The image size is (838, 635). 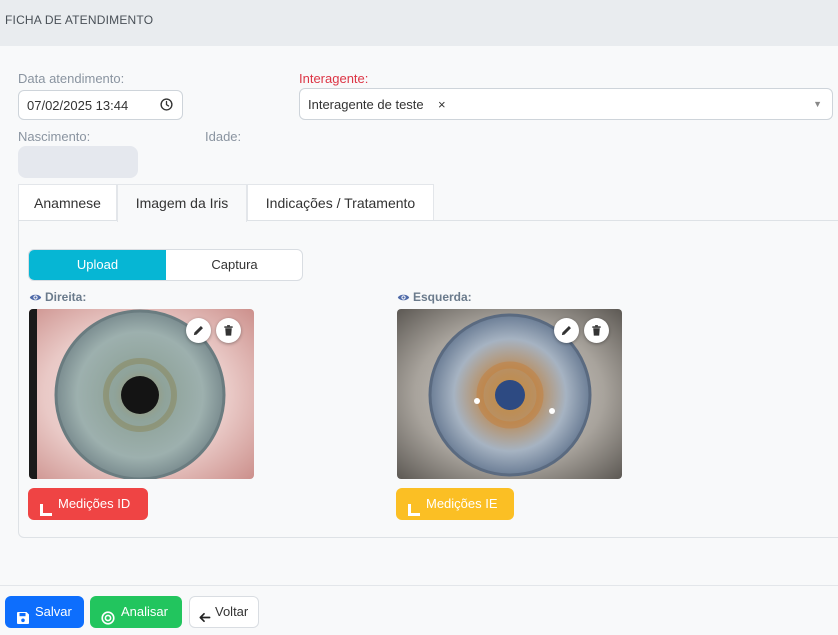 I want to click on analyze-icon, so click(x=108, y=620).